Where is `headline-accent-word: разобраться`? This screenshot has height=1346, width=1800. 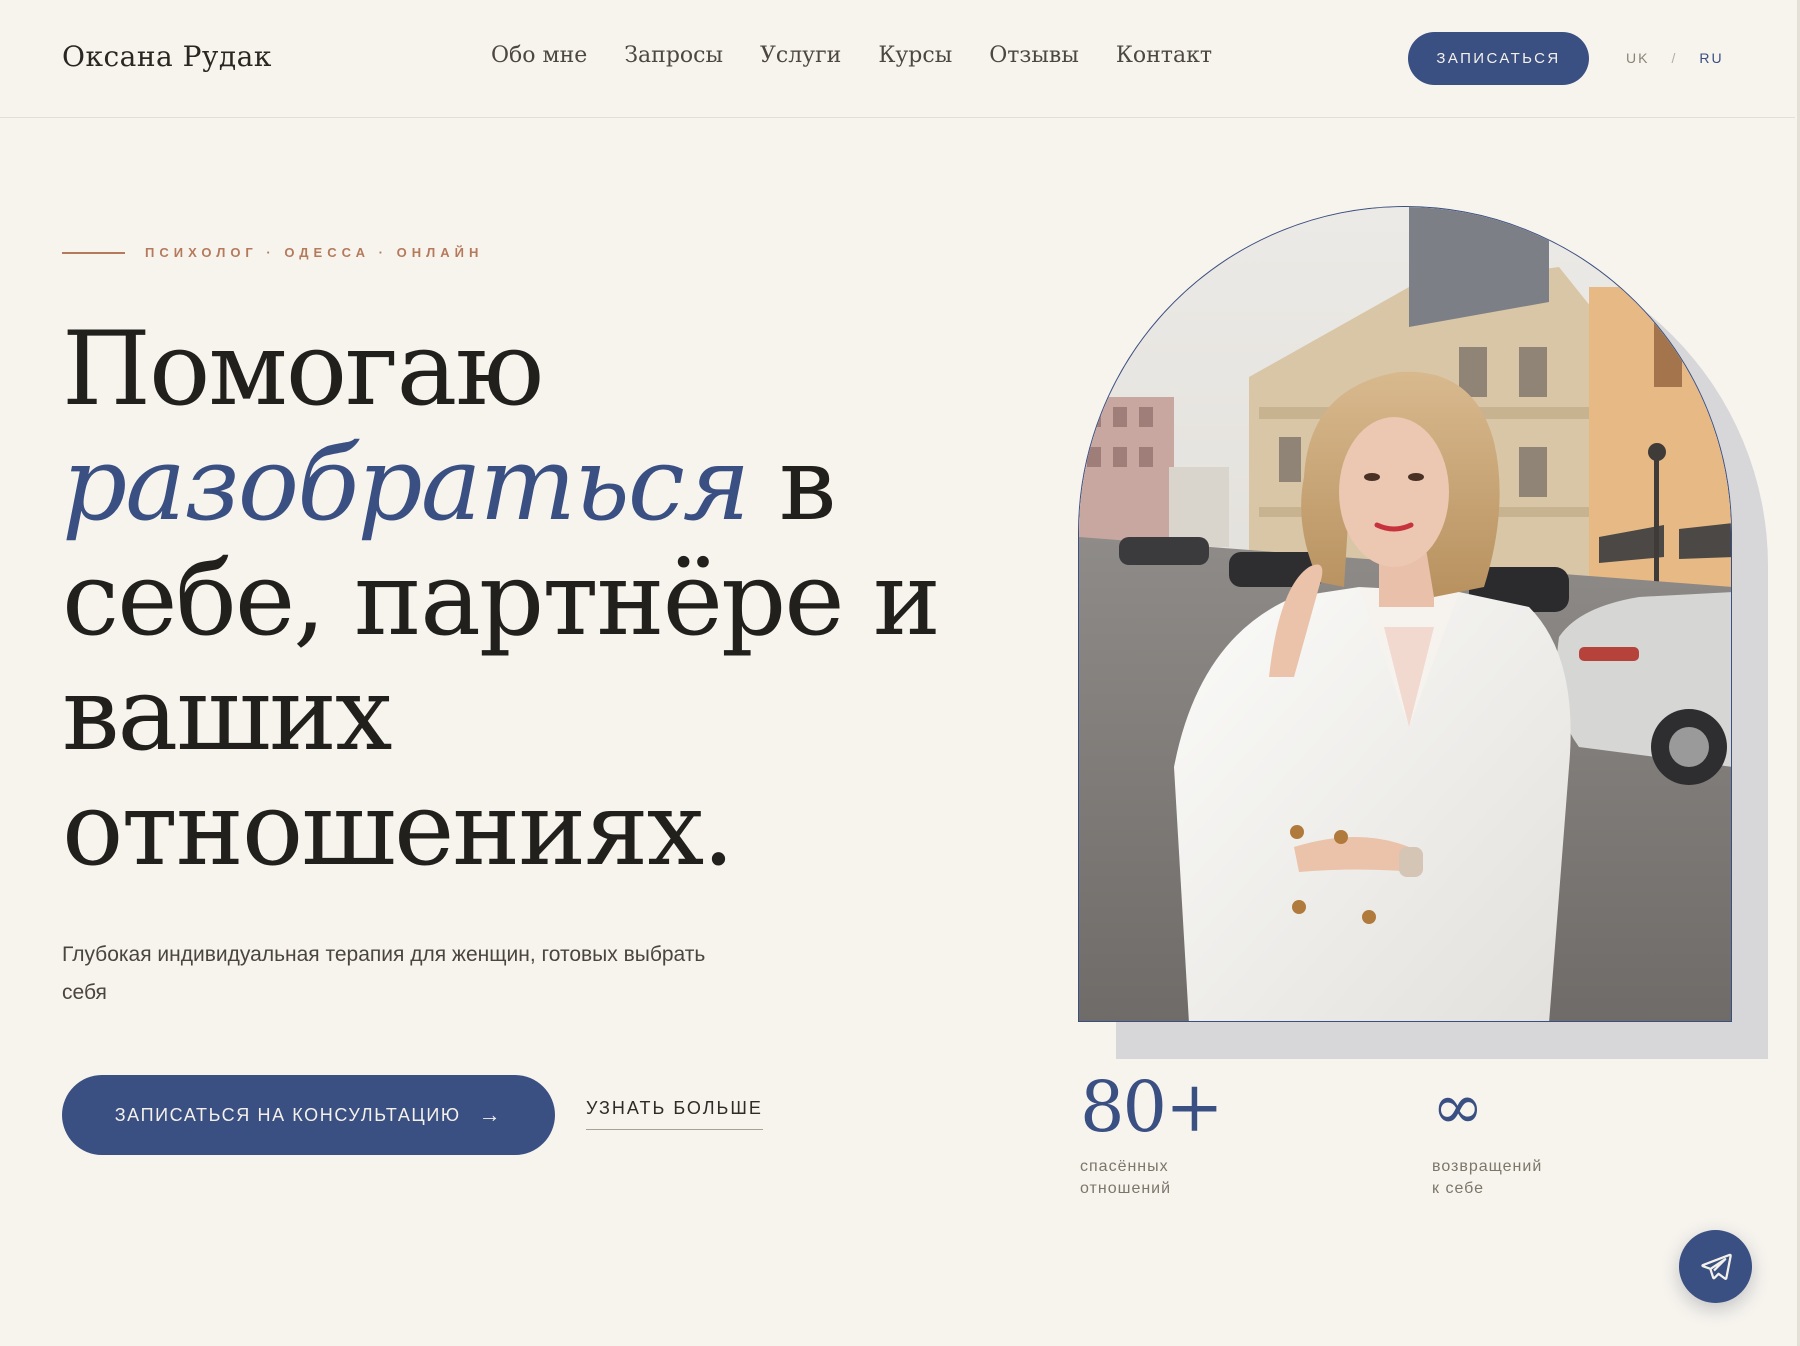 headline-accent-word: разобраться is located at coordinates (406, 484).